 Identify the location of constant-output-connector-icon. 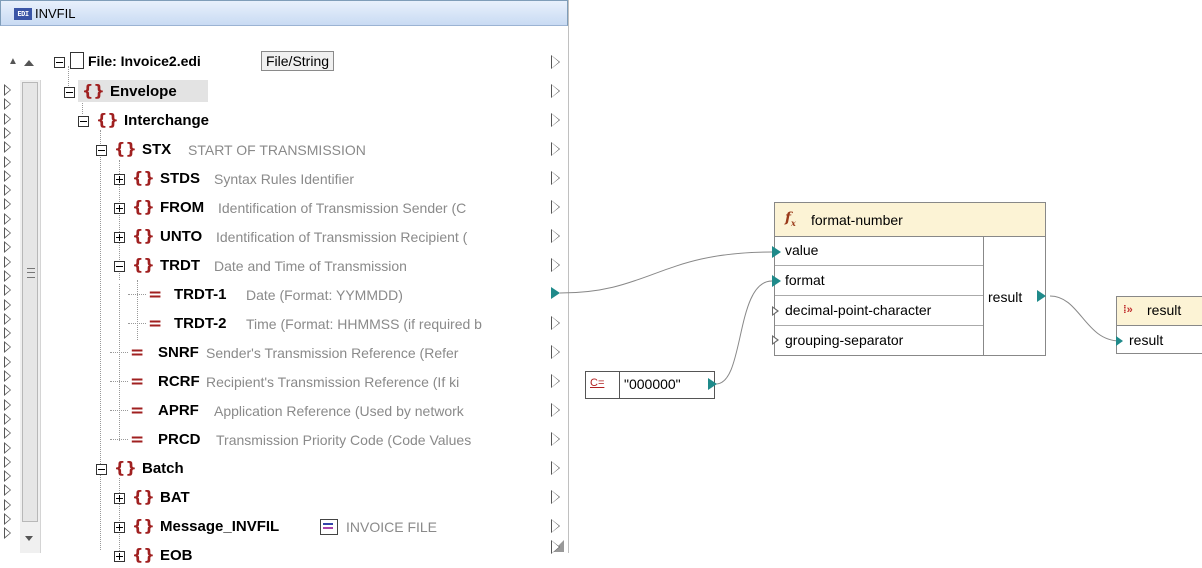
(712, 384).